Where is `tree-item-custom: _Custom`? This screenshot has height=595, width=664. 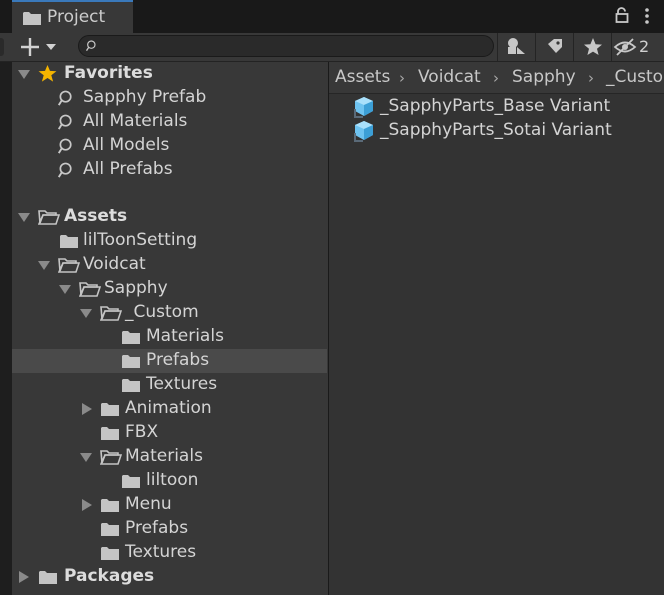 tree-item-custom: _Custom is located at coordinates (170, 313).